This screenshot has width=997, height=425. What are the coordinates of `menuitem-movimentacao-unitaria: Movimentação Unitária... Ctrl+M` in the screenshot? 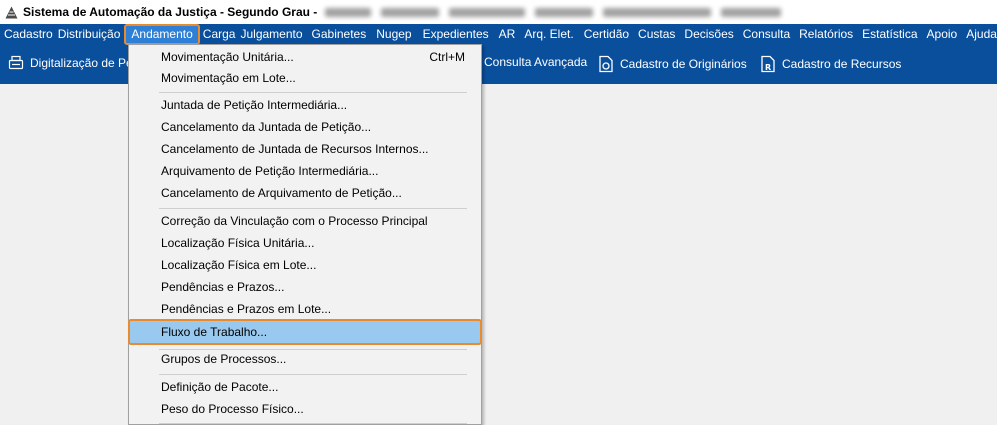 It's located at (305, 57).